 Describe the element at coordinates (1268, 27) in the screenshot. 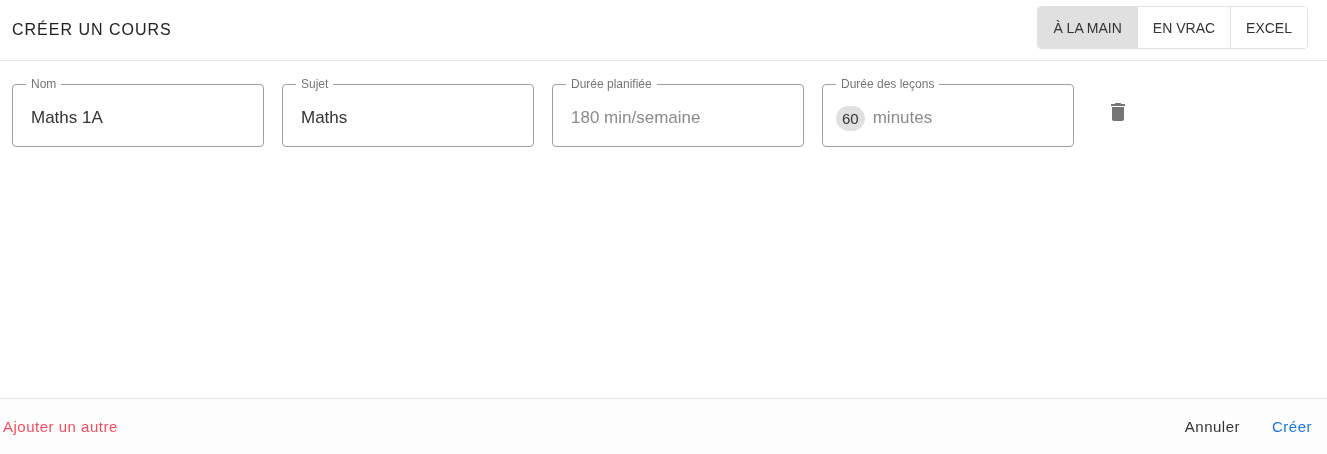

I see `mode-toggle: EXCEL` at that location.